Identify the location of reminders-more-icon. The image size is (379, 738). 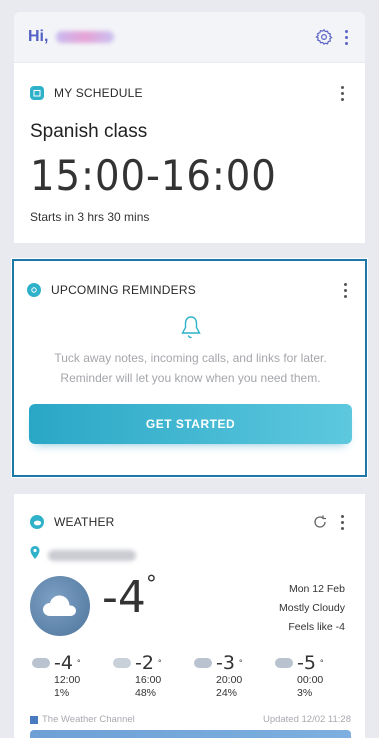
(345, 290).